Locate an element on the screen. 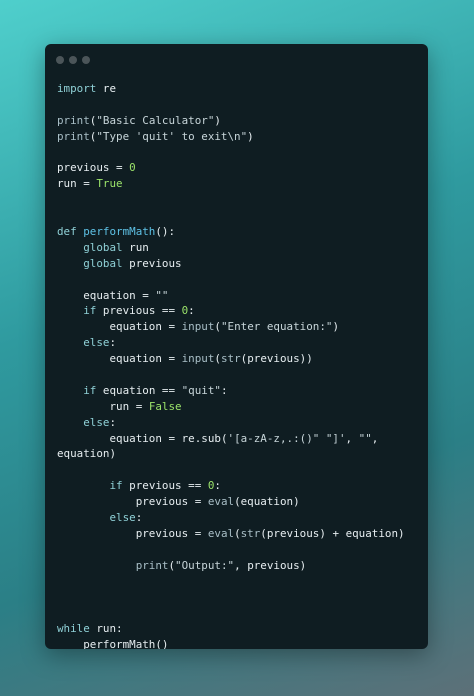 This screenshot has width=474, height=696. code-line: previous = eval(equation) is located at coordinates (231, 502).